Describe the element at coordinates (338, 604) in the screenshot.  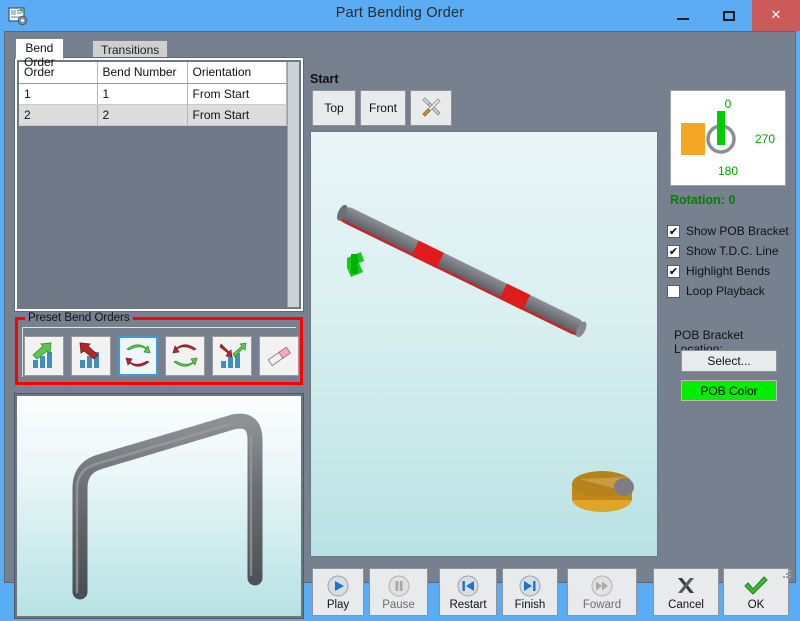
I see `button-label: Play` at that location.